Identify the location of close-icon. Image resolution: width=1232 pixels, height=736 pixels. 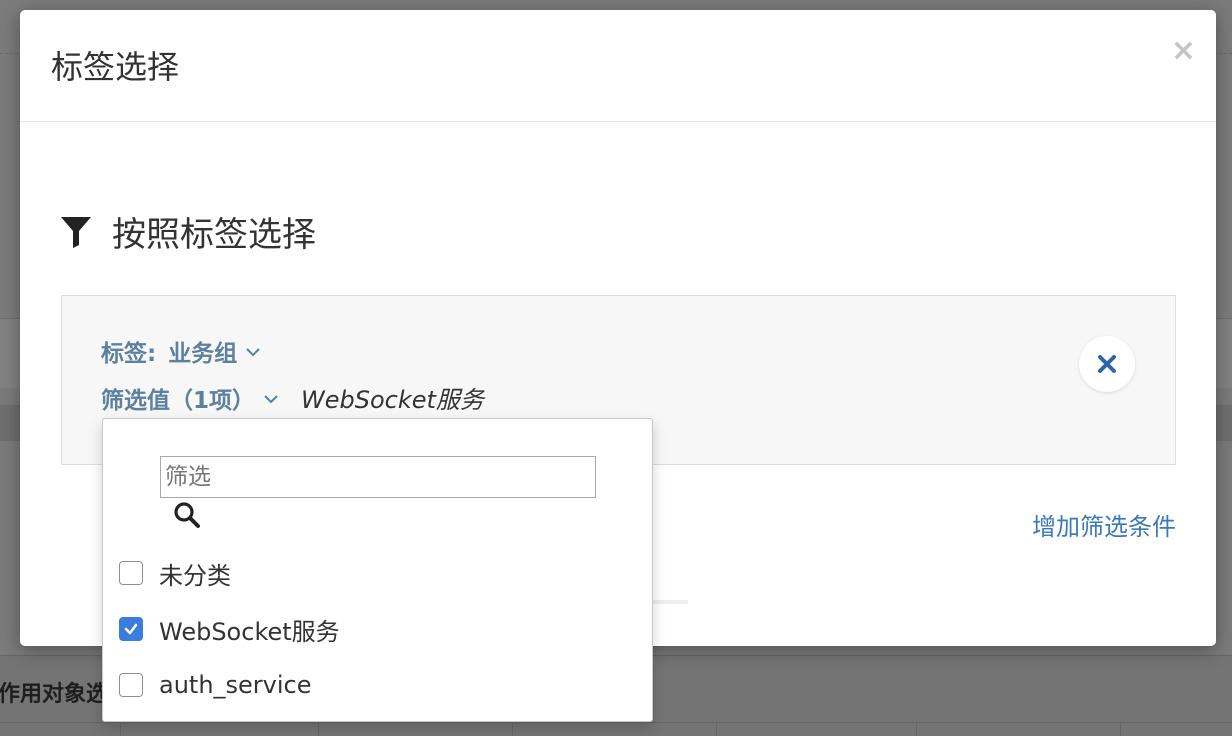
(1107, 364).